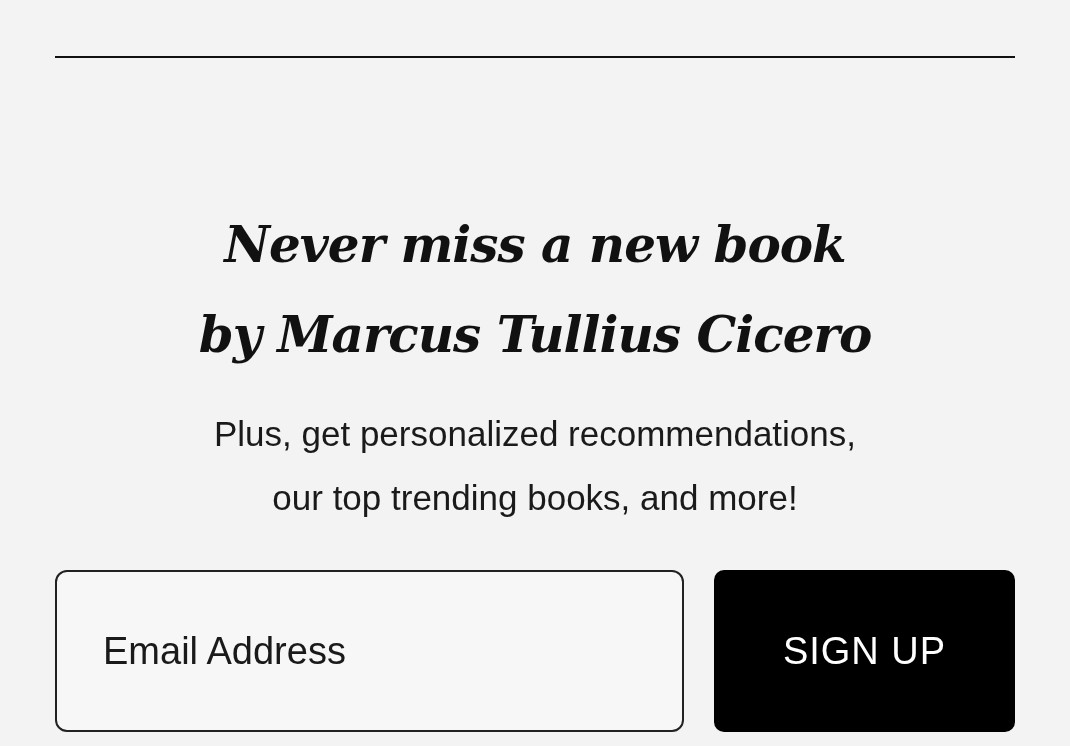 This screenshot has width=1070, height=746. I want to click on heading: Never miss a new book by Marcus Tullius Cicero, so click(535, 290).